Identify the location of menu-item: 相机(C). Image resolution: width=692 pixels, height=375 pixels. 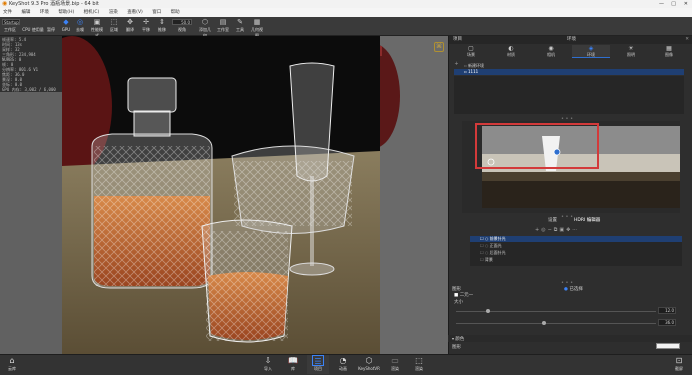
(92, 12).